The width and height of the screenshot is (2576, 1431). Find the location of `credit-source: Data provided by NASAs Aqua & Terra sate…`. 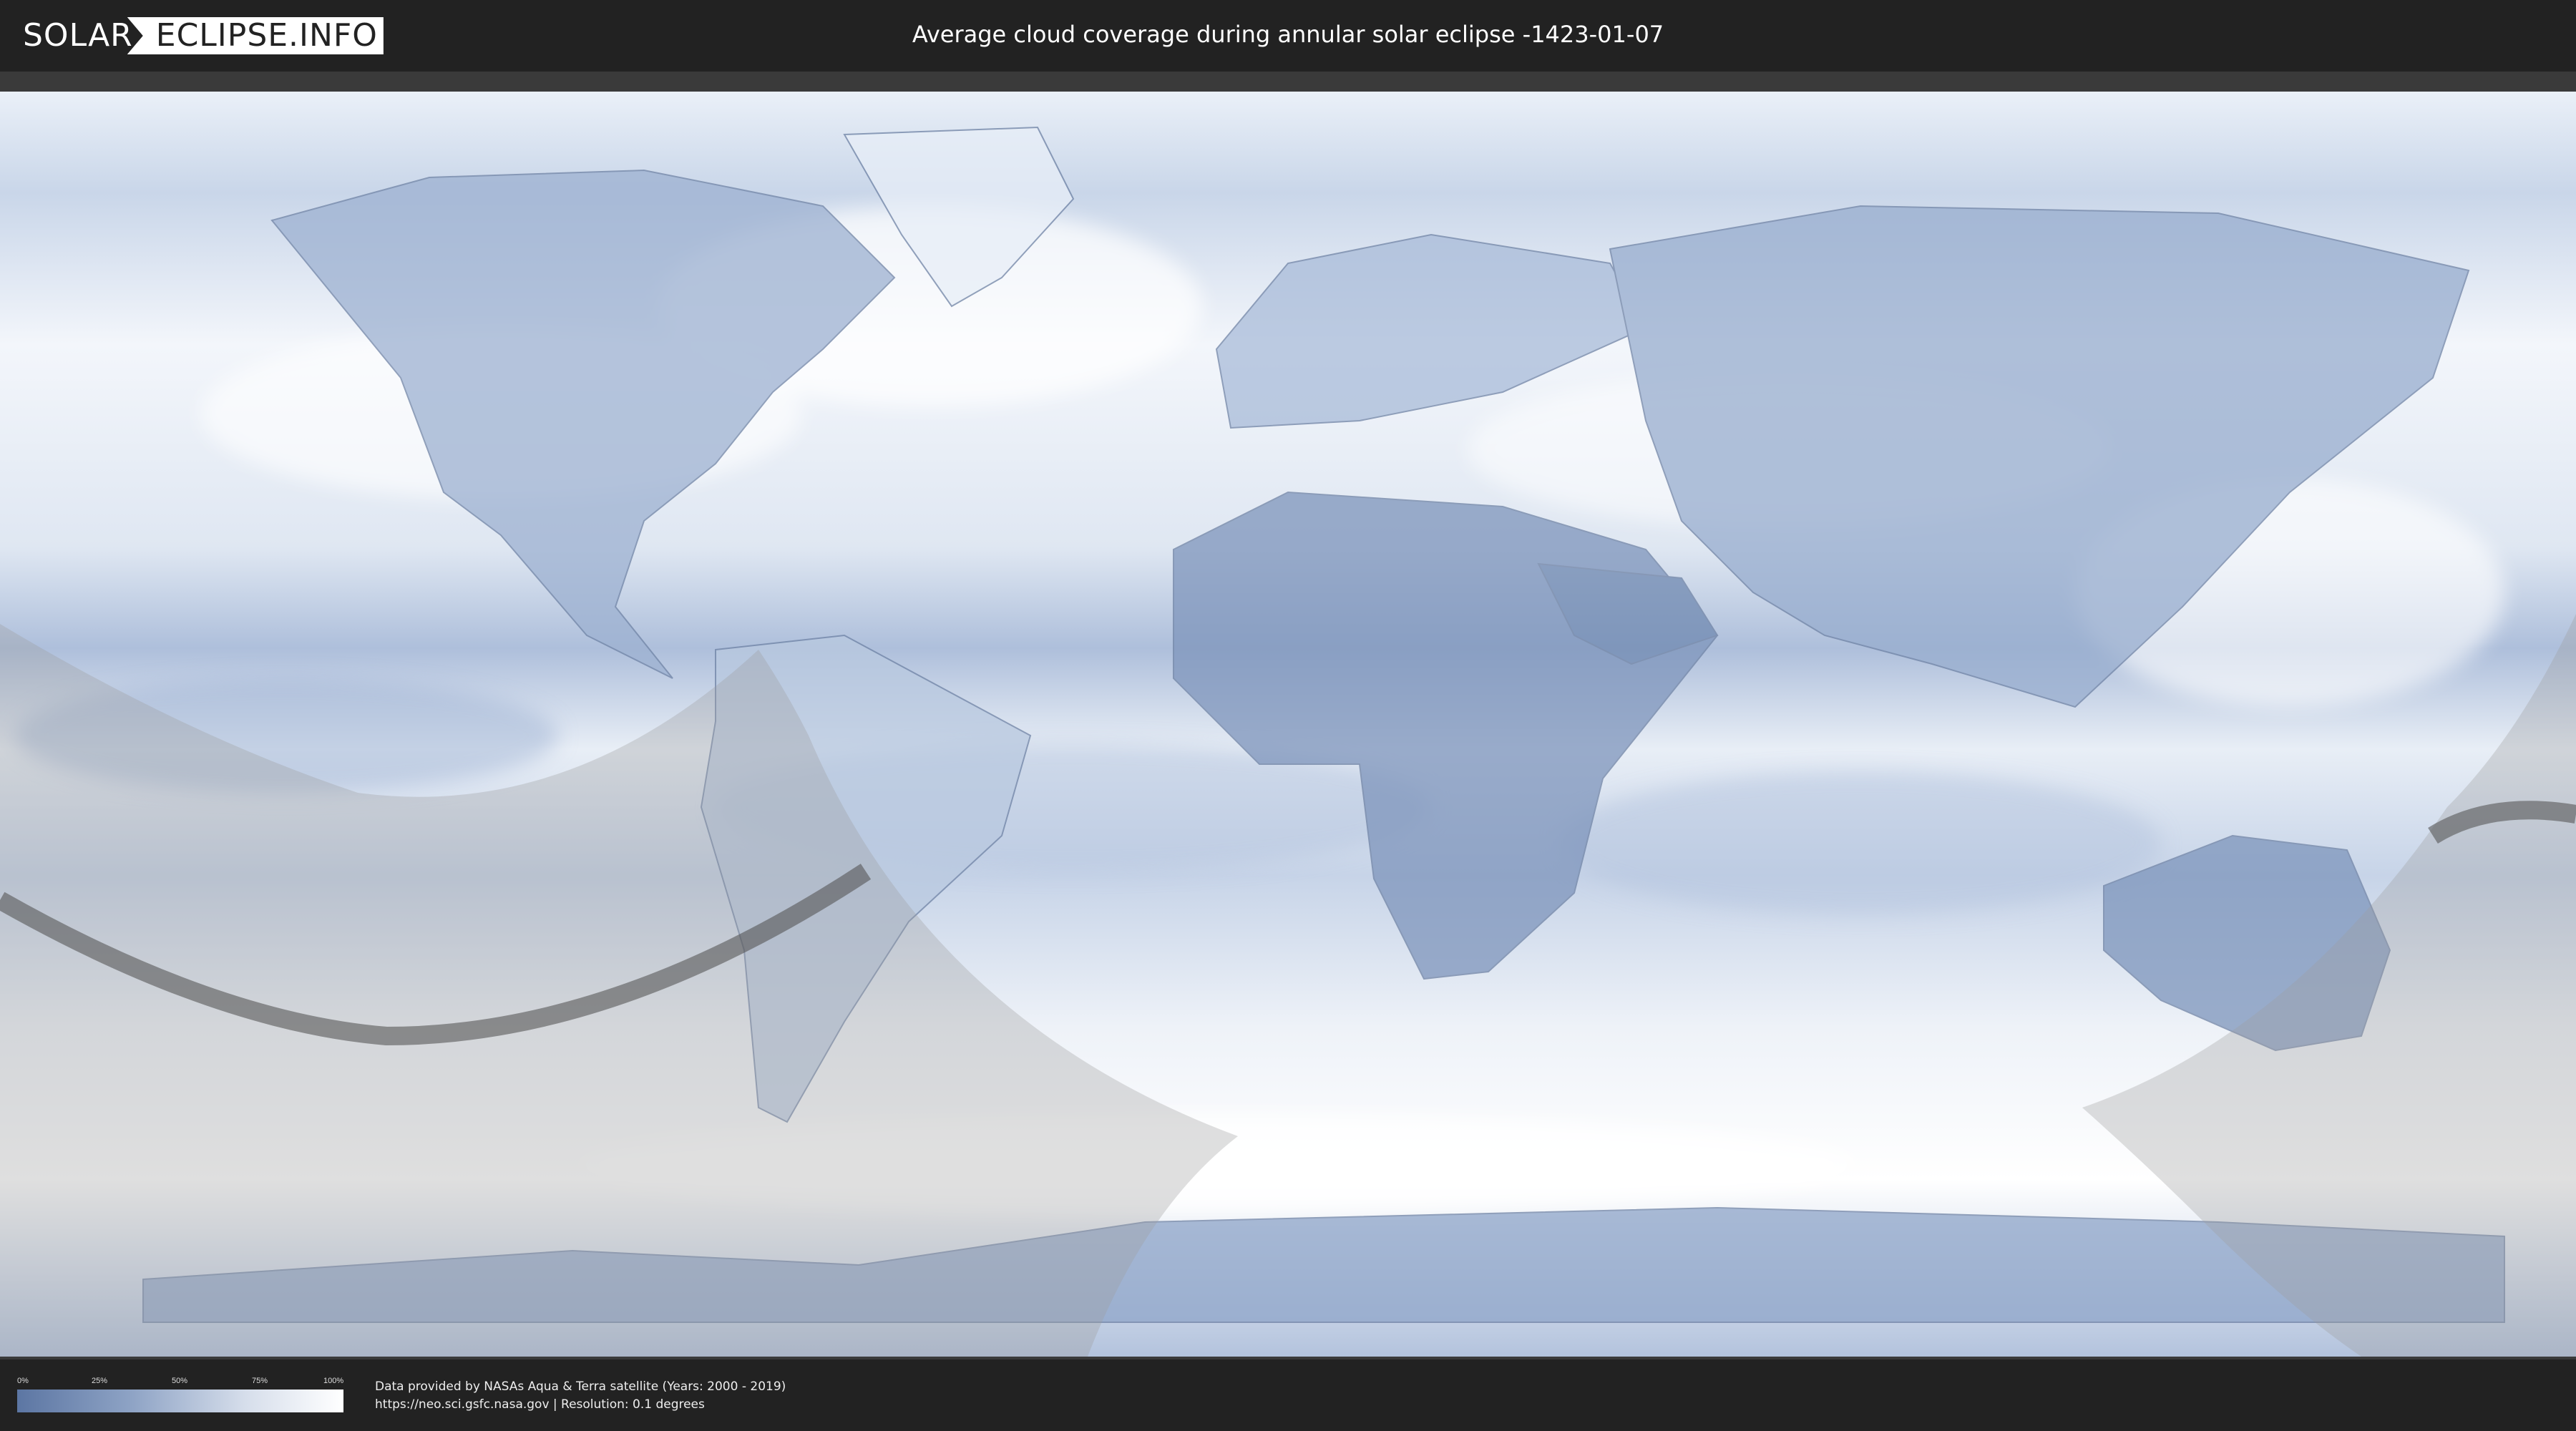

credit-source: Data provided by NASAs Aqua & Terra sate… is located at coordinates (580, 1386).